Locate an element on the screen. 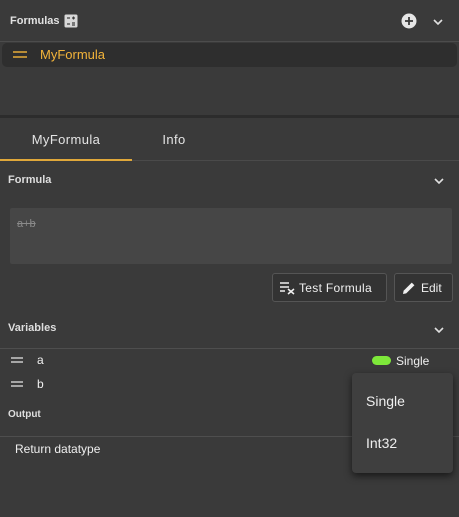 This screenshot has width=459, height=517. edit-button: Edit is located at coordinates (423, 287).